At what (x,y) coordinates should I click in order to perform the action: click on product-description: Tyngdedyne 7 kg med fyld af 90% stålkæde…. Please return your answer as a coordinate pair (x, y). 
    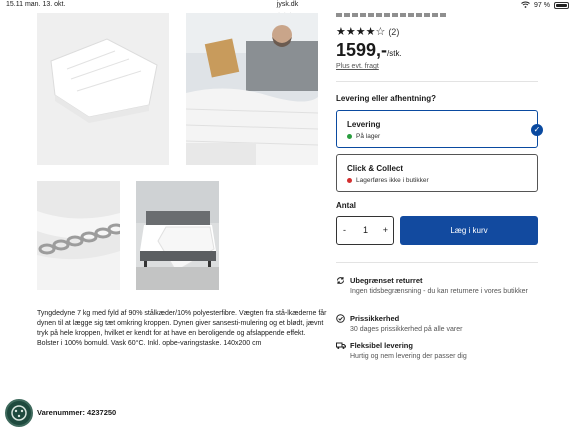
    Looking at the image, I should click on (182, 328).